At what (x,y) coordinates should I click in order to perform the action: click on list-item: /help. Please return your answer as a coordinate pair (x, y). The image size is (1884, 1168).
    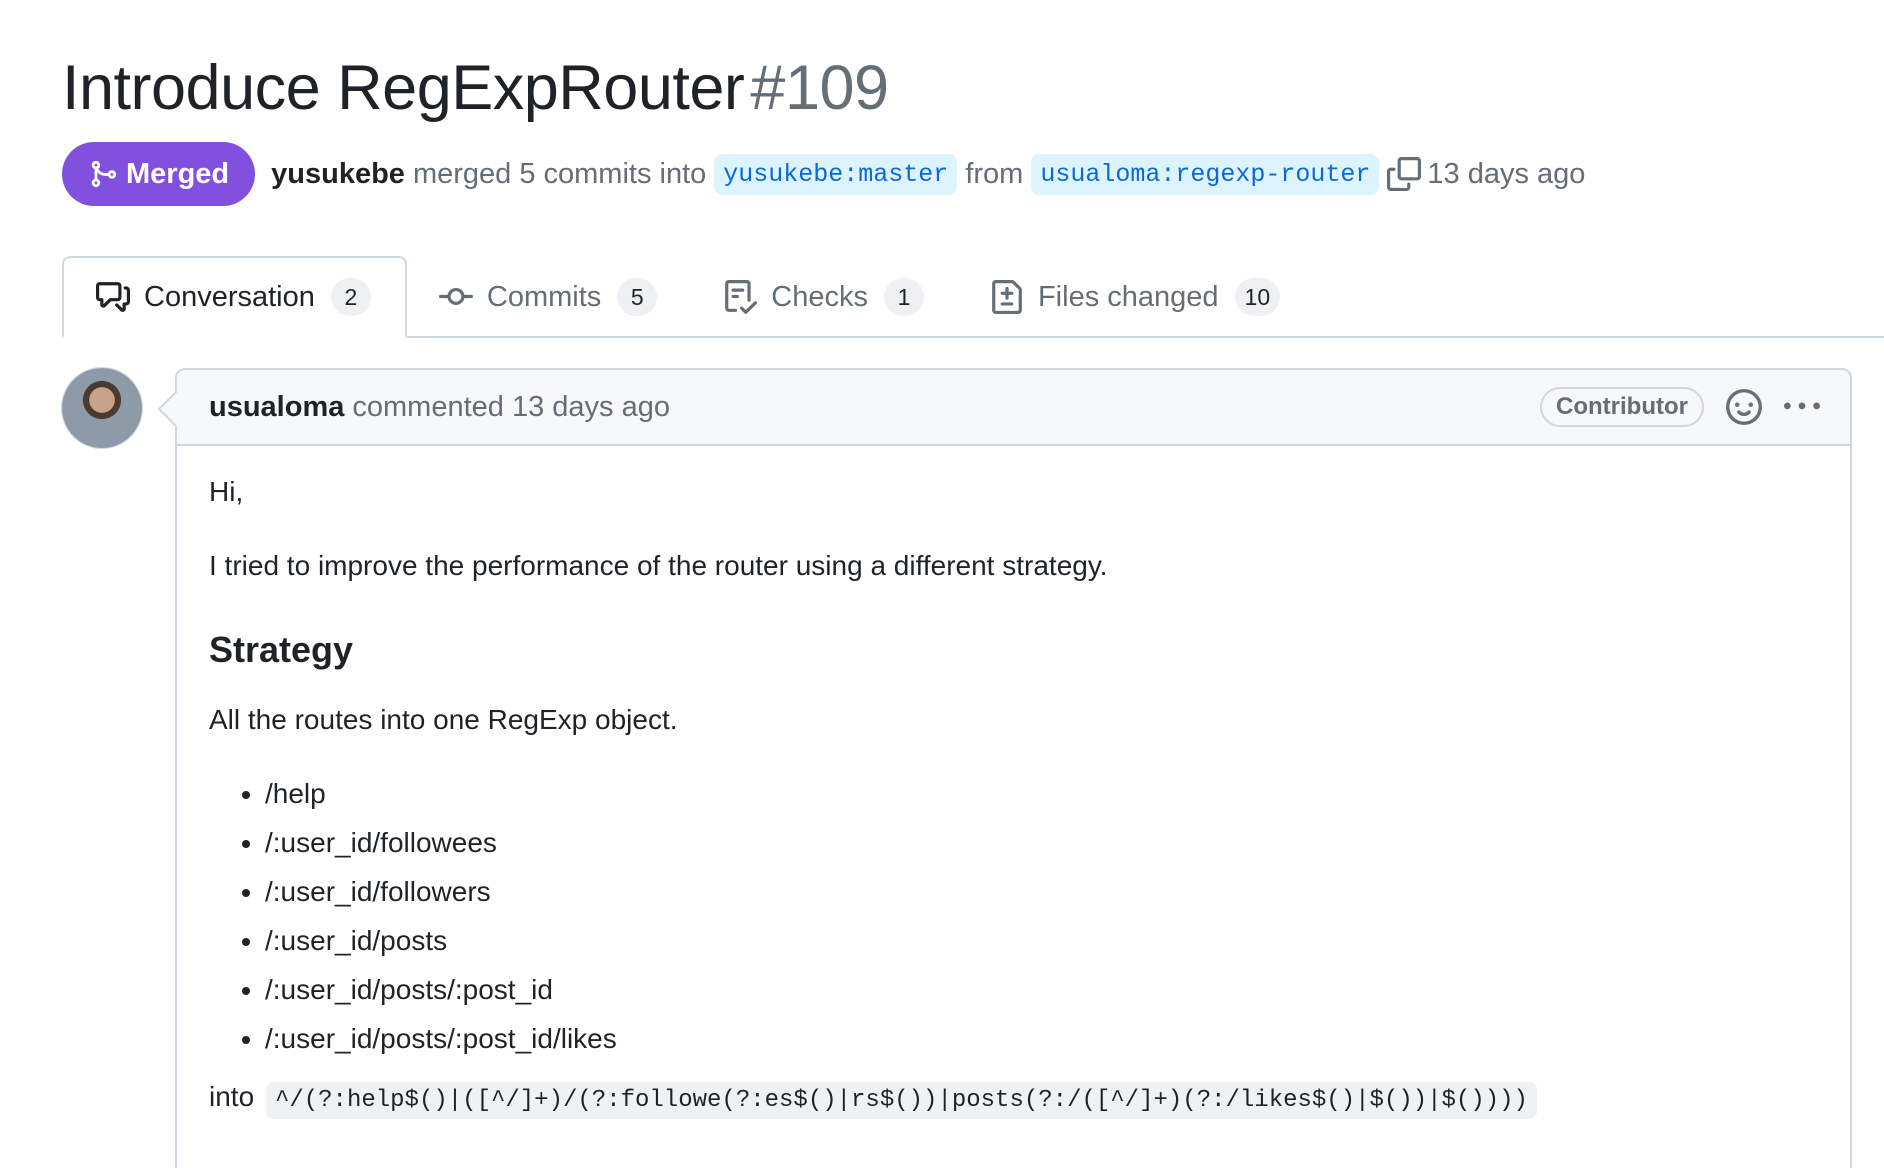
    Looking at the image, I should click on (1041, 794).